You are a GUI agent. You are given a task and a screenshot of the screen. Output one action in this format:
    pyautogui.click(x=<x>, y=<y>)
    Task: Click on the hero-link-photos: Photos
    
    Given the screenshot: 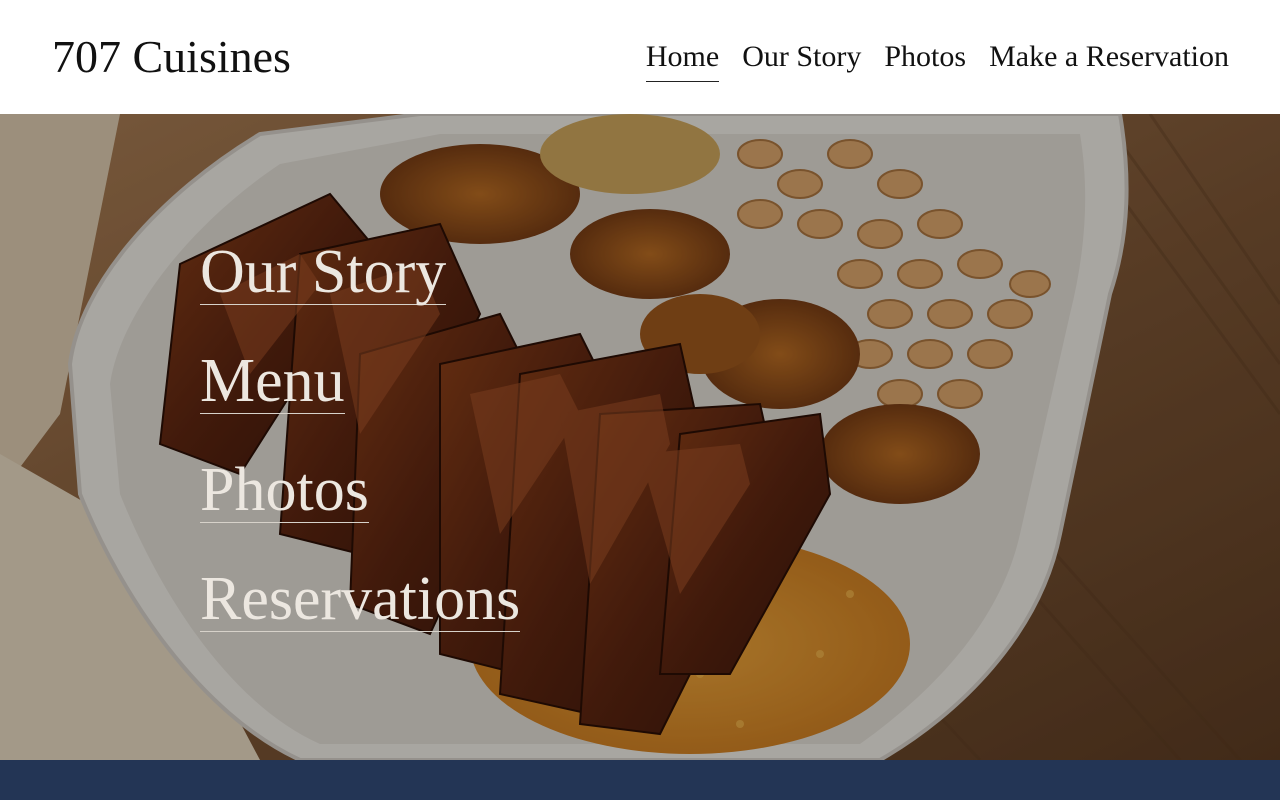 What is the action you would take?
    pyautogui.click(x=284, y=490)
    